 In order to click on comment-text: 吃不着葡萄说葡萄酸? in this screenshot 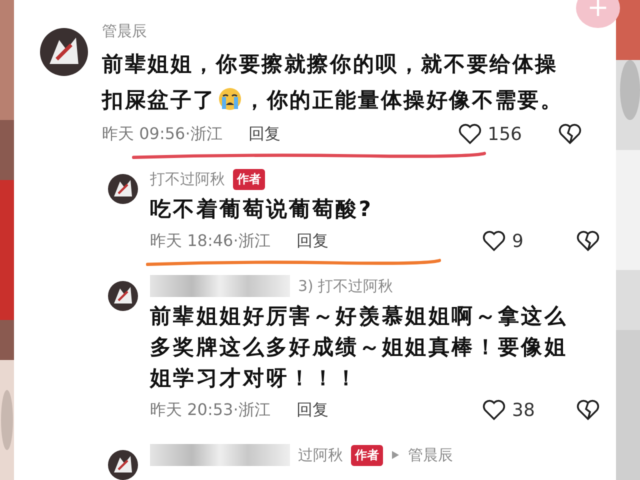, I will do `click(262, 209)`.